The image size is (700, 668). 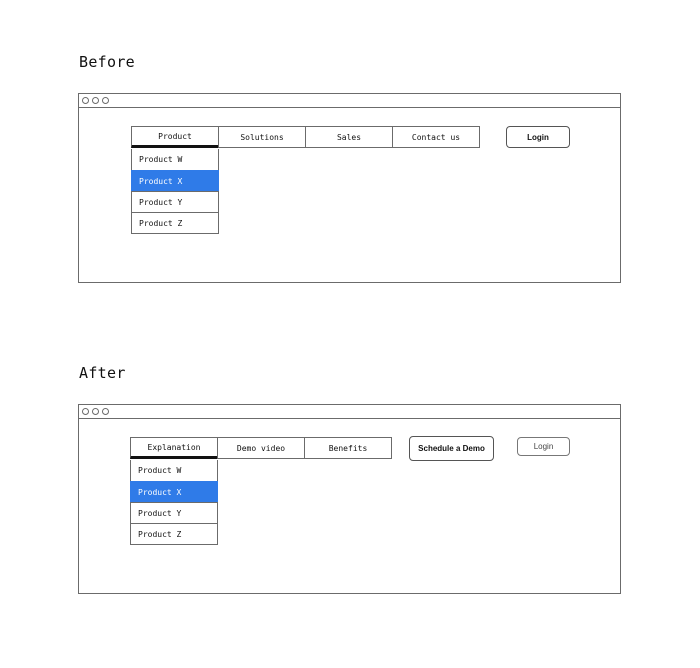 What do you see at coordinates (175, 137) in the screenshot?
I see `nav-item-product: Product` at bounding box center [175, 137].